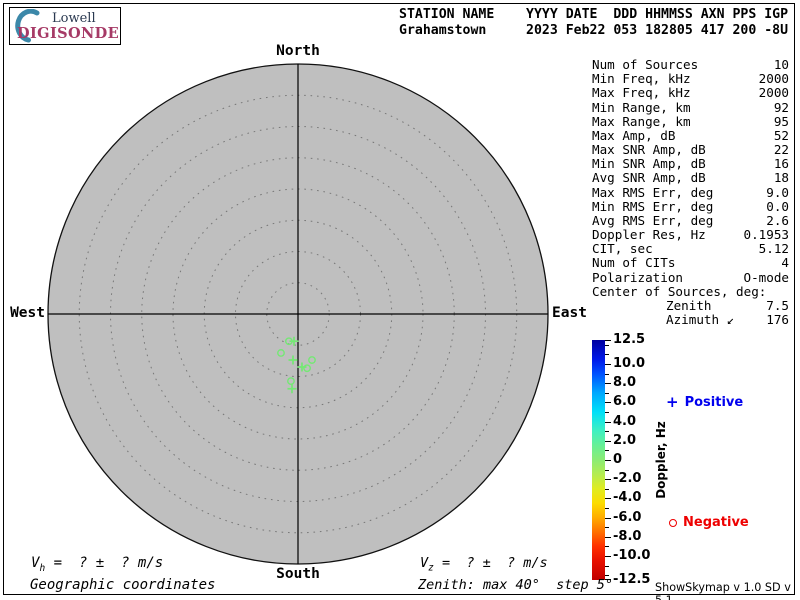 Image resolution: width=800 pixels, height=600 pixels. Describe the element at coordinates (661, 460) in the screenshot. I see `colorbar-axis-label: Doppler, Hz` at that location.